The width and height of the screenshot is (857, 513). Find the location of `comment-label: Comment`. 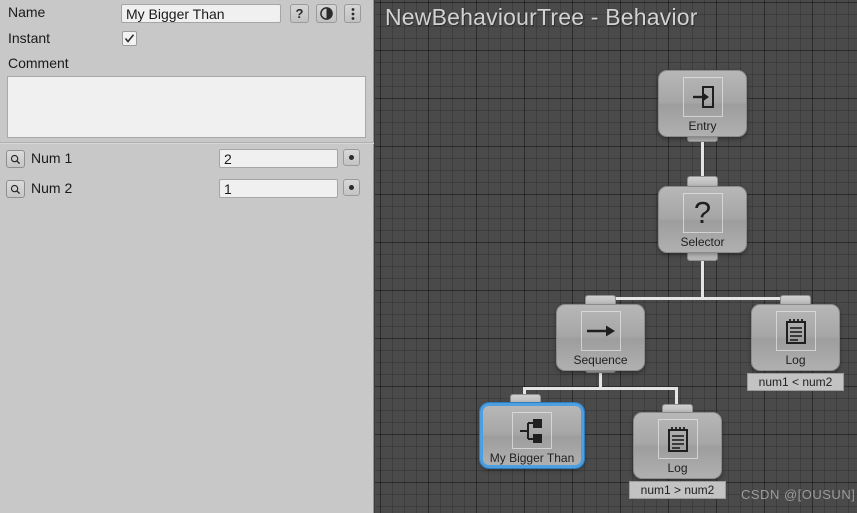

comment-label: Comment is located at coordinates (38, 63).